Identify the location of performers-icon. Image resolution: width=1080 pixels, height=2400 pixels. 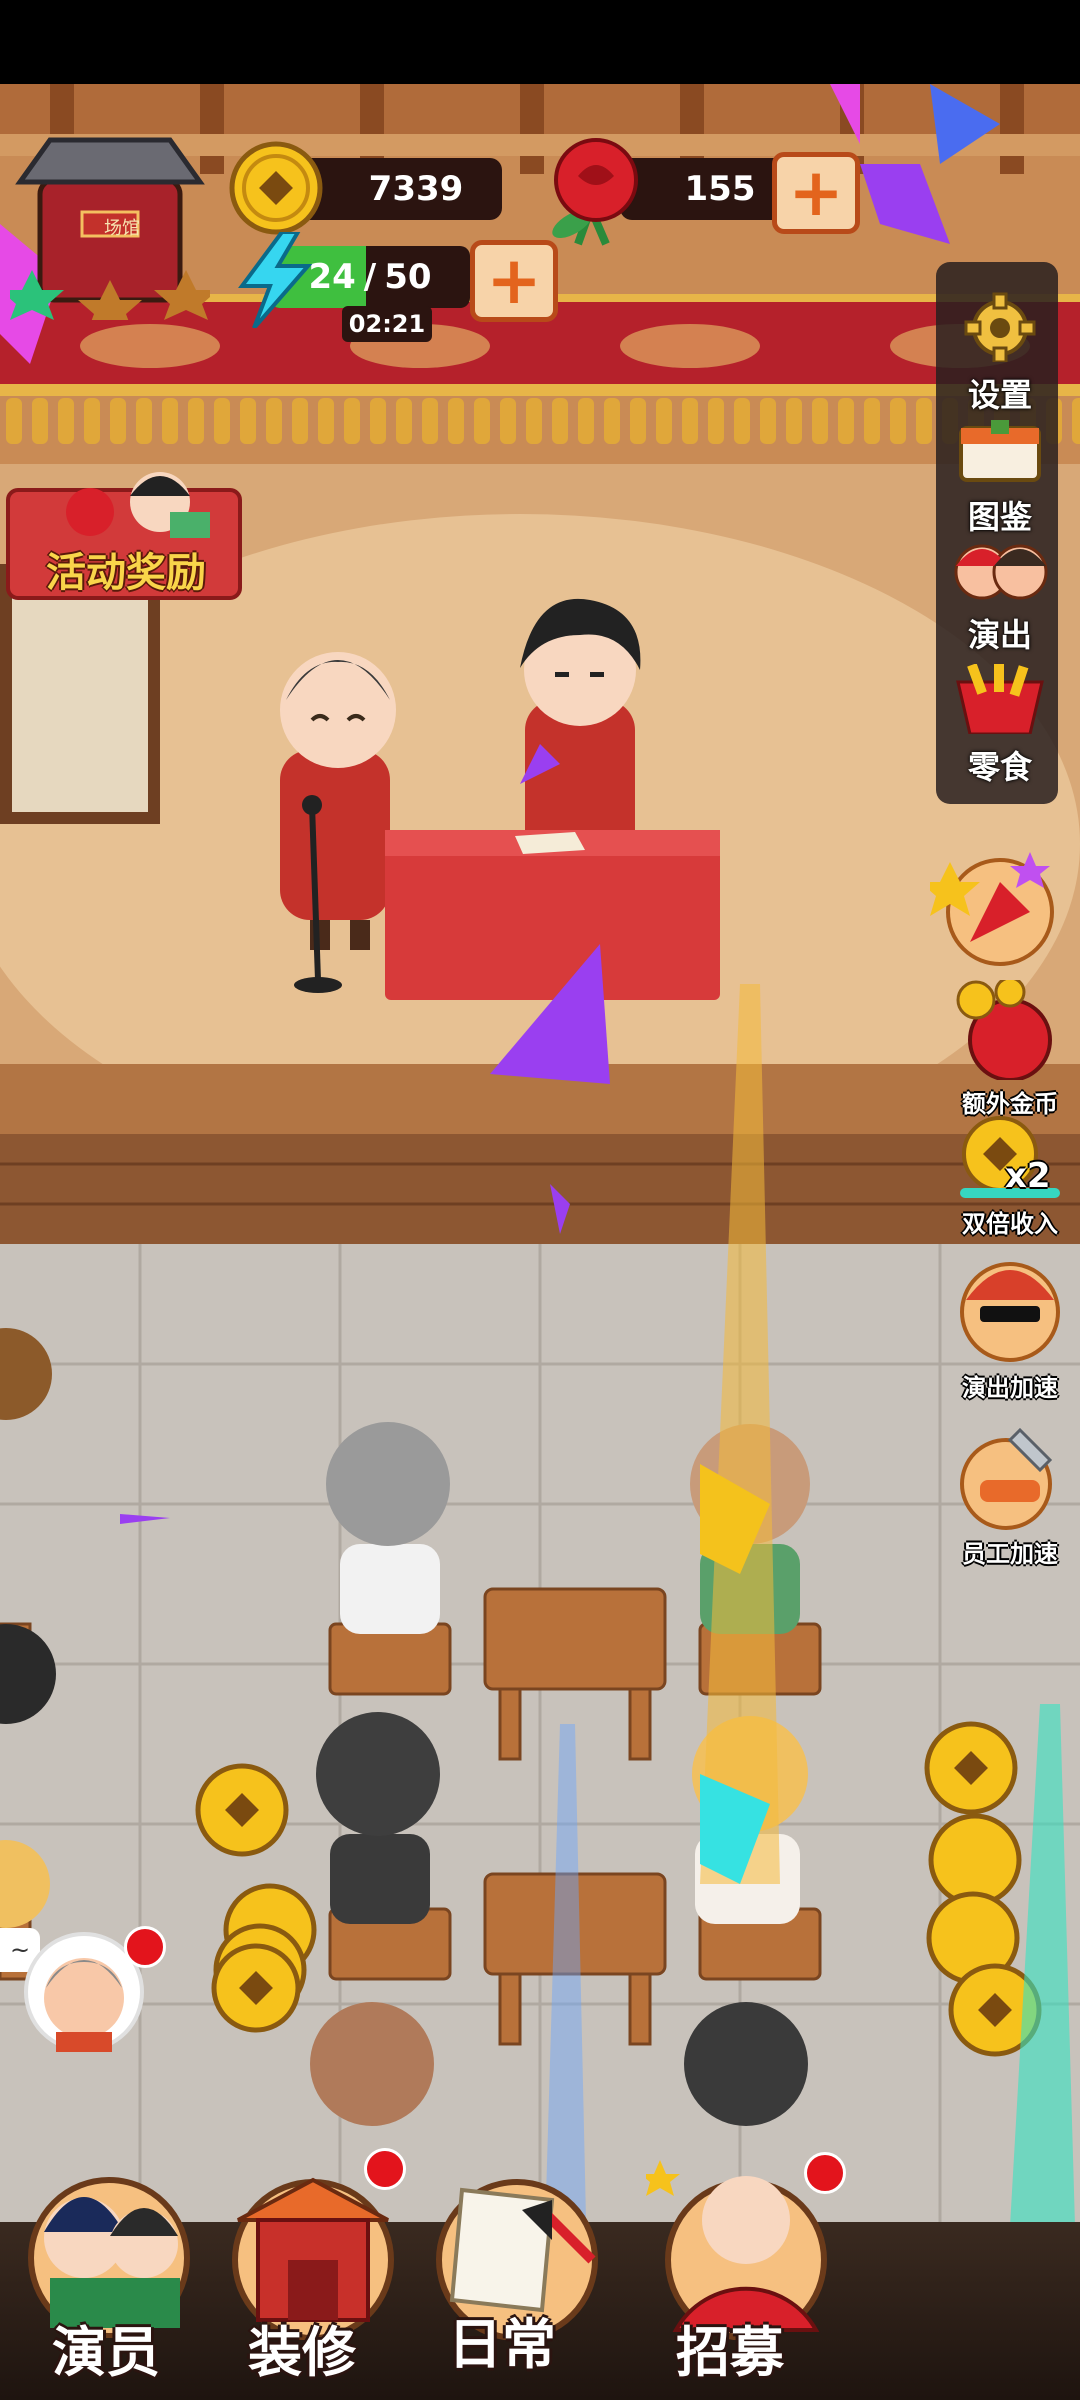
(1001, 572).